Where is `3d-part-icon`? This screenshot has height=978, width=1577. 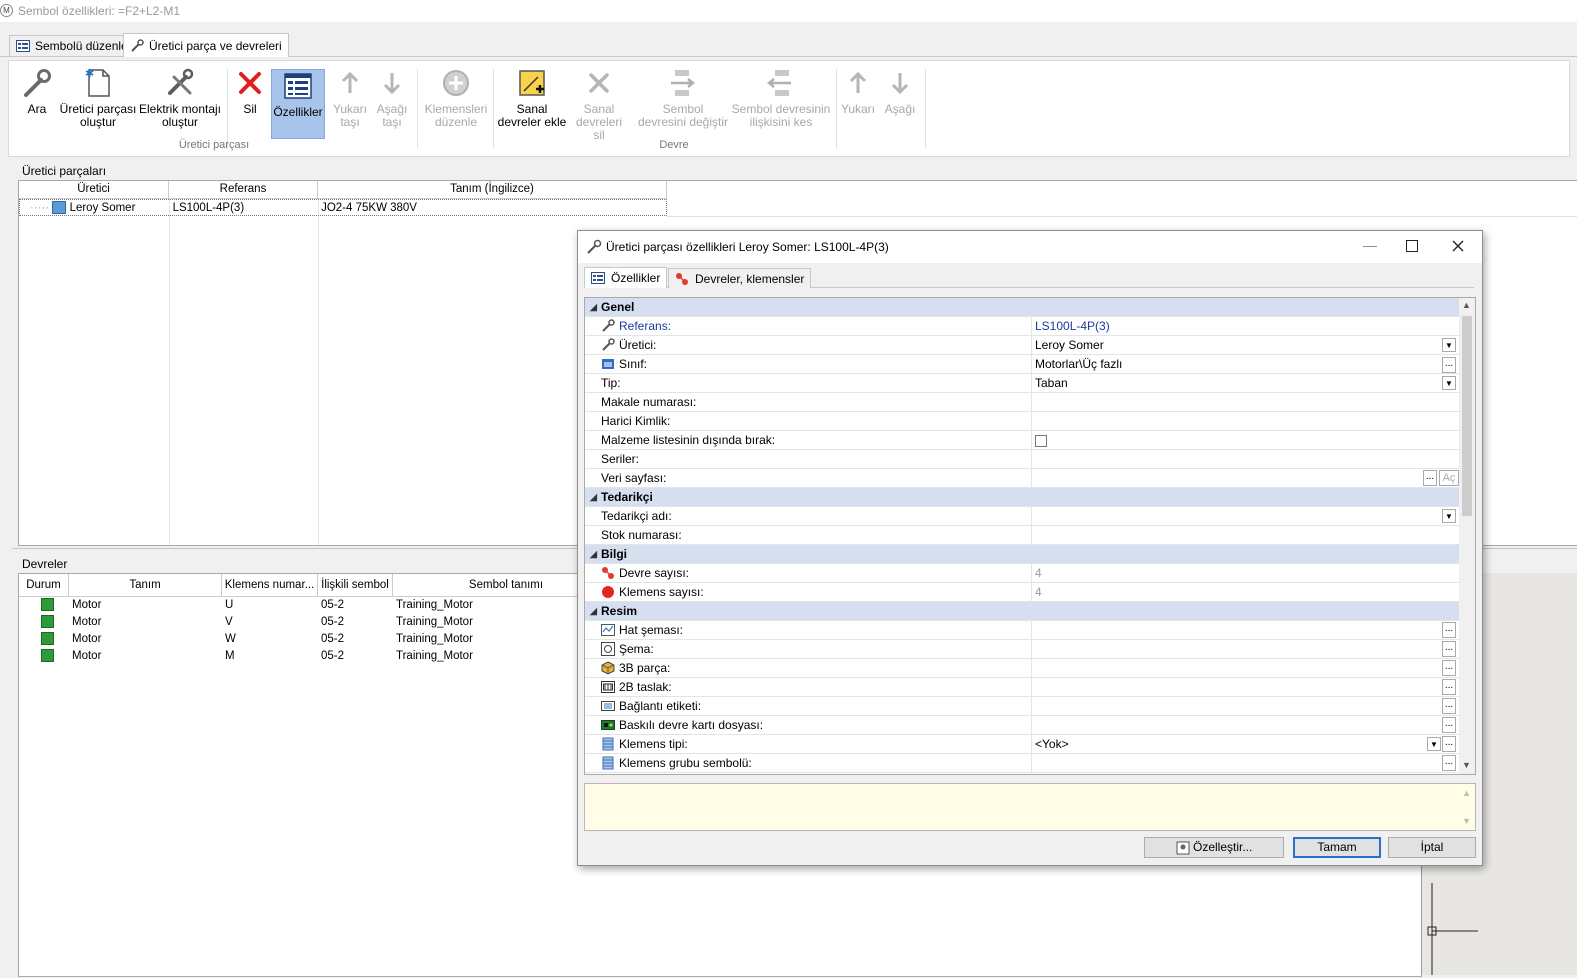 3d-part-icon is located at coordinates (608, 668).